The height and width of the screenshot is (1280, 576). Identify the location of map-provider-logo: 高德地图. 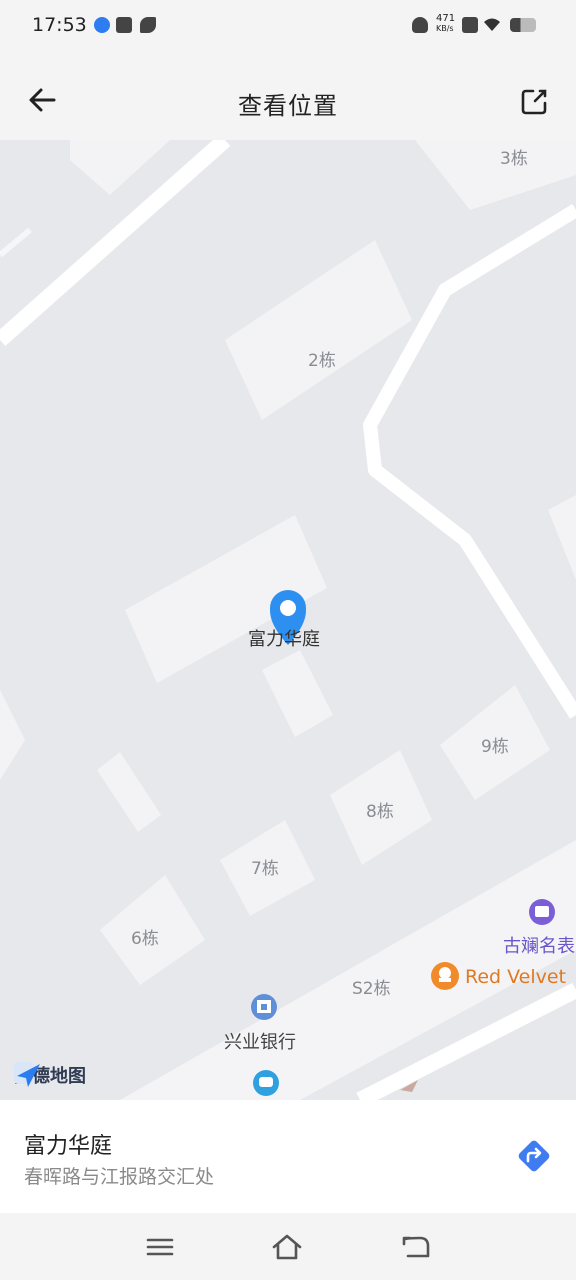
(50, 1075).